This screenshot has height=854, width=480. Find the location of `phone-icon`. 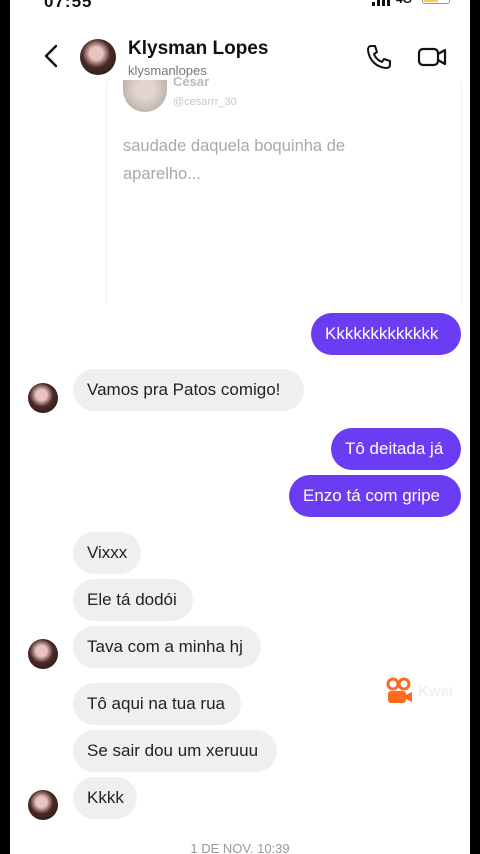

phone-icon is located at coordinates (379, 57).